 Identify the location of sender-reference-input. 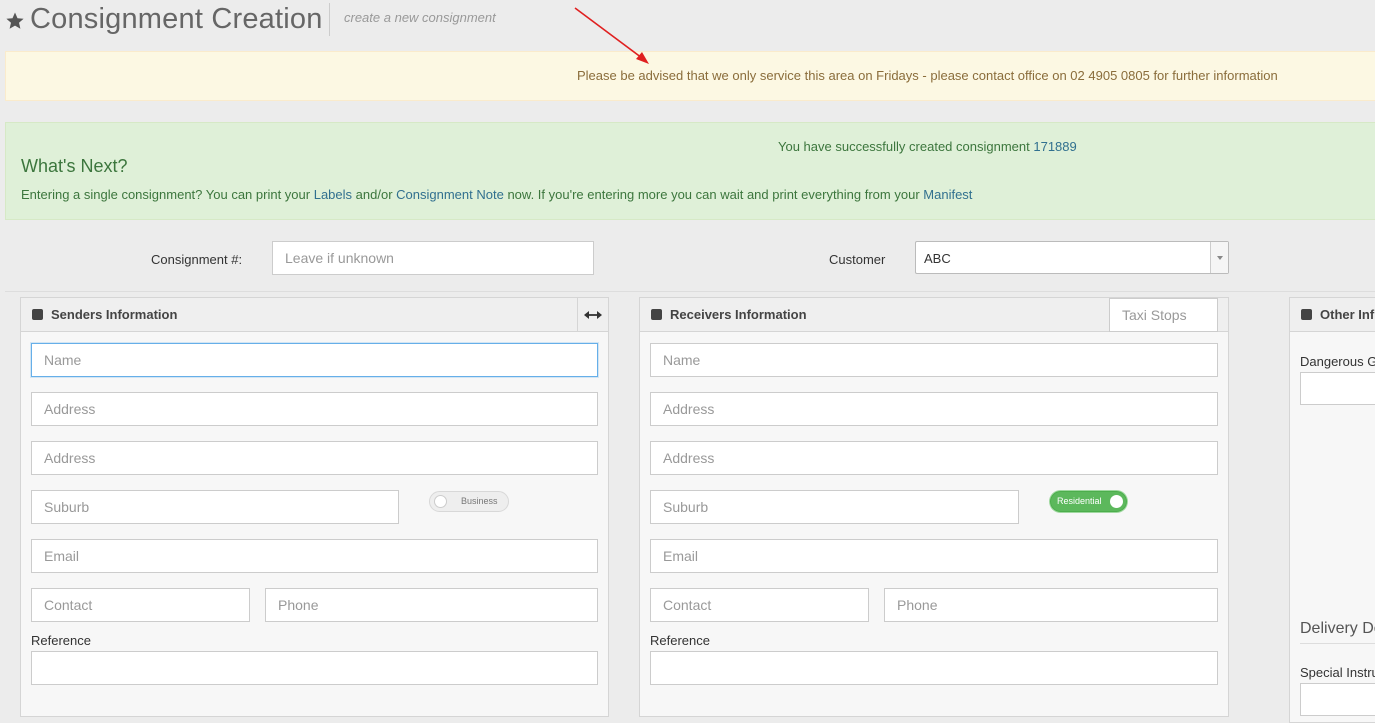
(314, 668).